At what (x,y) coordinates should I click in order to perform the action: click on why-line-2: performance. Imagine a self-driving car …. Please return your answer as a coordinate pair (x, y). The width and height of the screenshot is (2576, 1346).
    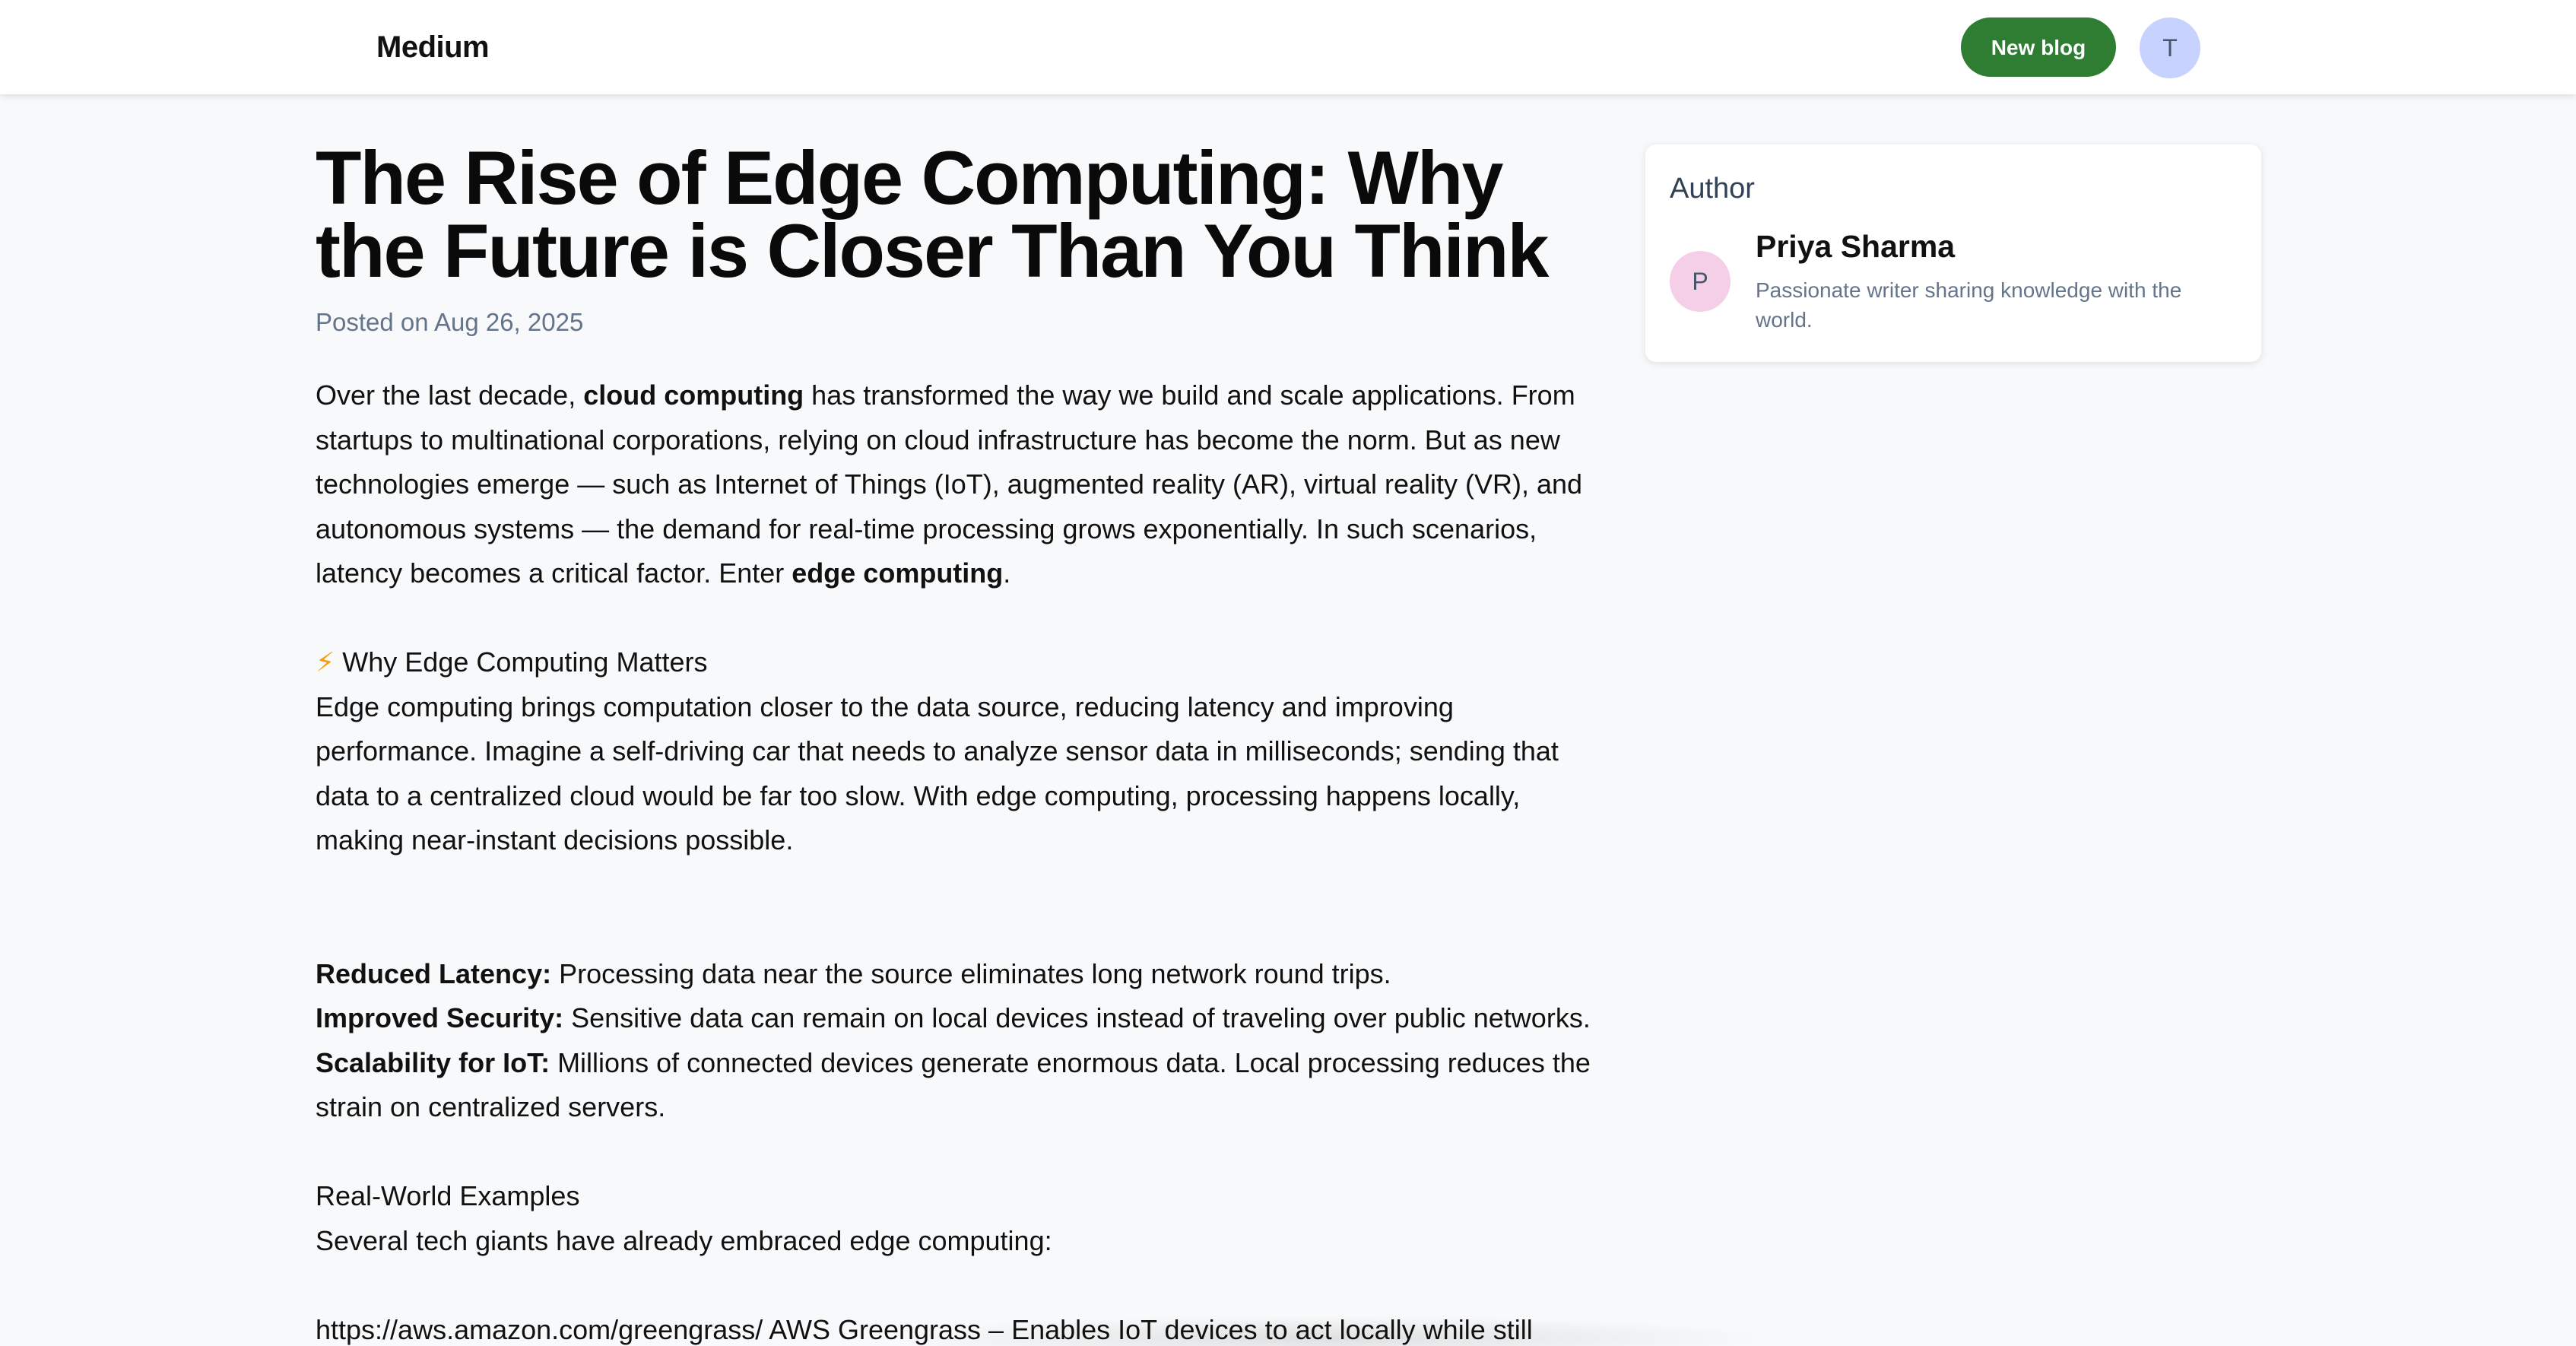
    Looking at the image, I should click on (938, 751).